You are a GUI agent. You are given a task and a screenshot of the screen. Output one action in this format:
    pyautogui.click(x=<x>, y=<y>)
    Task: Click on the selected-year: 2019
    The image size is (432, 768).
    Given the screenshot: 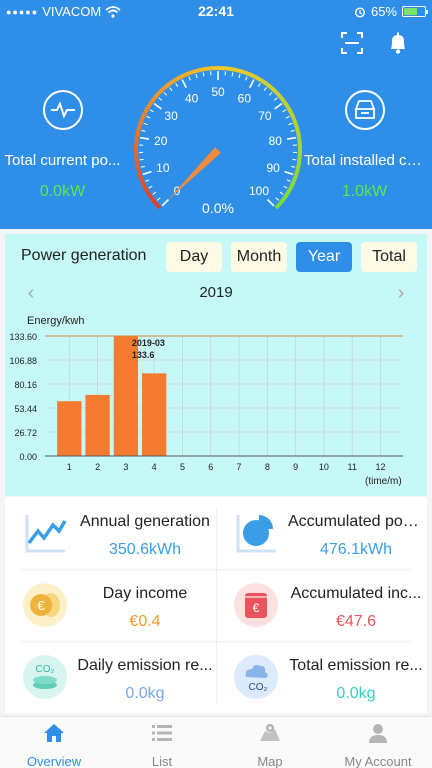 What is the action you would take?
    pyautogui.click(x=216, y=292)
    